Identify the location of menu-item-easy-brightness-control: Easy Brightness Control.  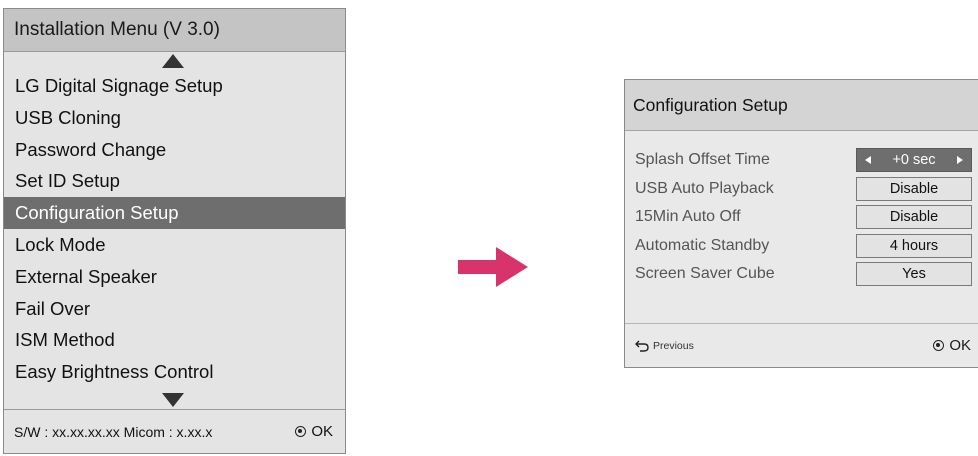
(174, 372).